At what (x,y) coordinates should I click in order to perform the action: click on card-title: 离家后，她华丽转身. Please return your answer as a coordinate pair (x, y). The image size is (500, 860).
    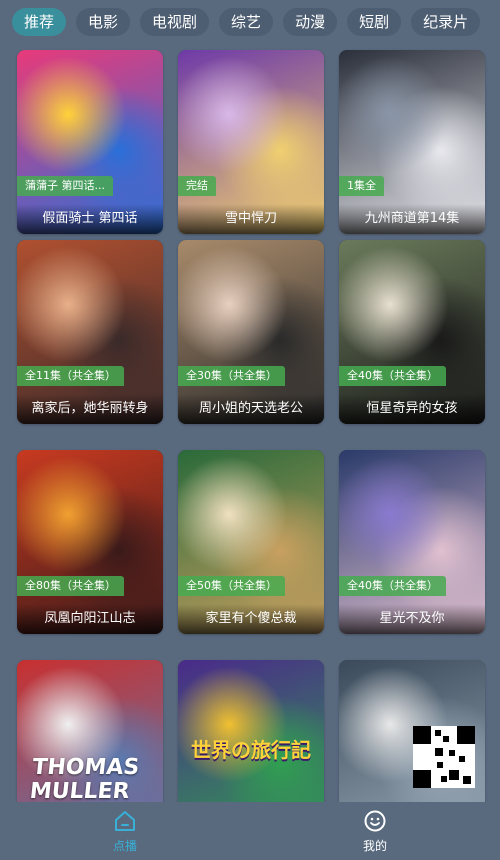
    Looking at the image, I should click on (90, 409).